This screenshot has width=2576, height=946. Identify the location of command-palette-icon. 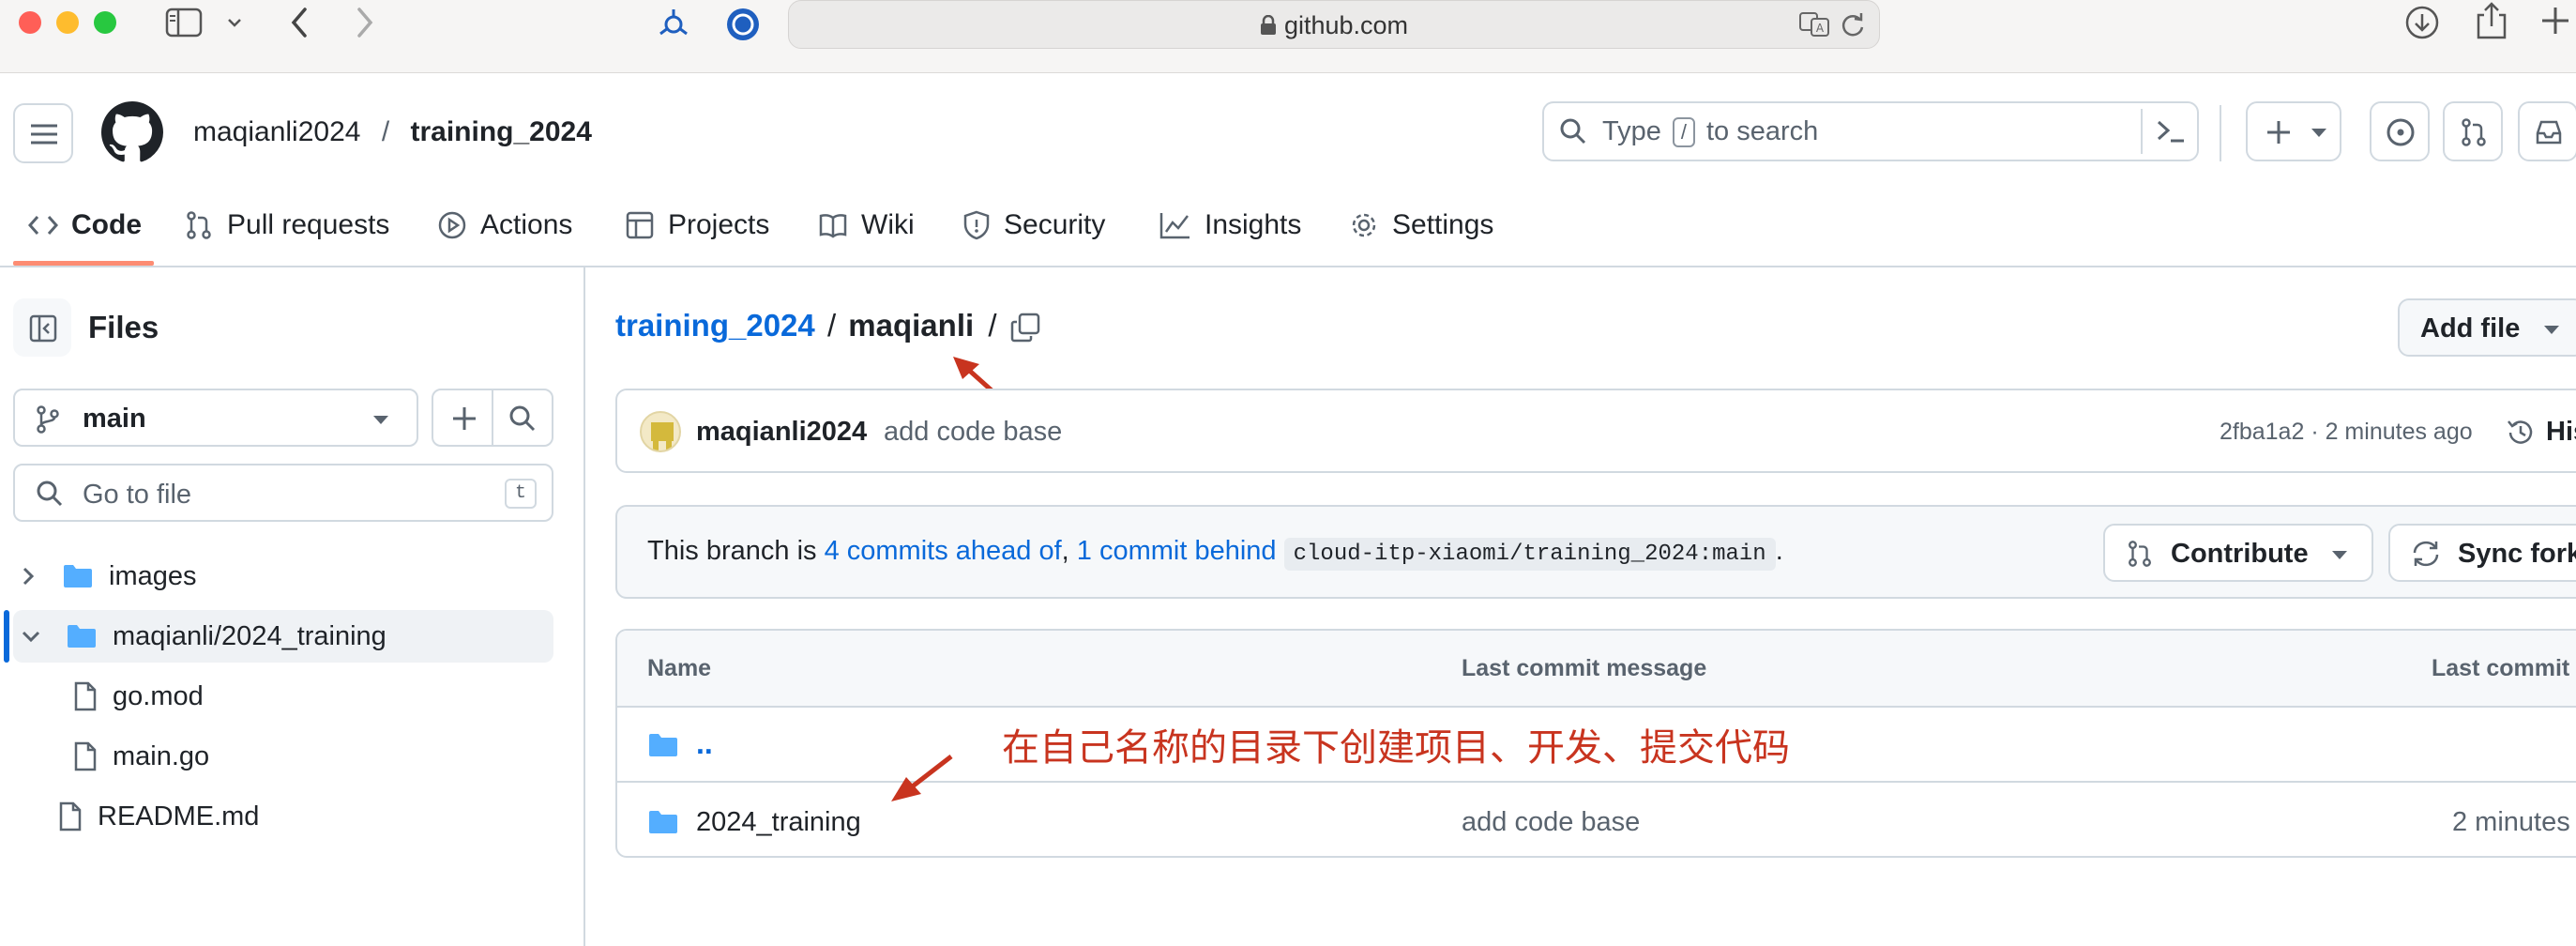
(2171, 131).